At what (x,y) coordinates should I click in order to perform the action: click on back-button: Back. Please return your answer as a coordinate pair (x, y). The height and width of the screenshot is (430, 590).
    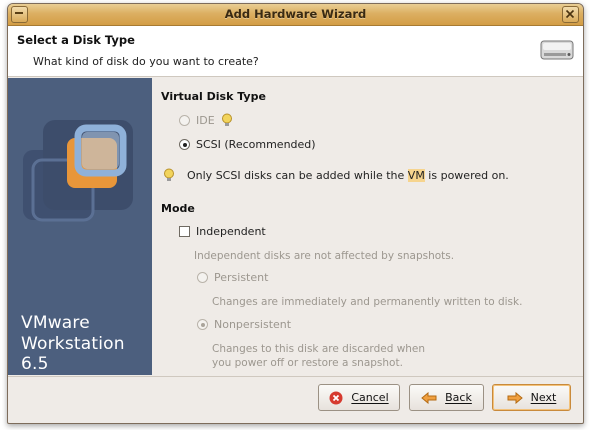
    Looking at the image, I should click on (446, 397).